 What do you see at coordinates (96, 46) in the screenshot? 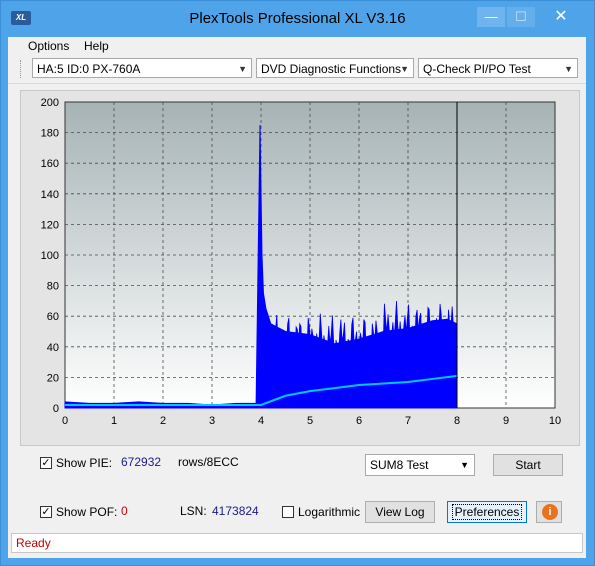
I see `menu-help: Help` at bounding box center [96, 46].